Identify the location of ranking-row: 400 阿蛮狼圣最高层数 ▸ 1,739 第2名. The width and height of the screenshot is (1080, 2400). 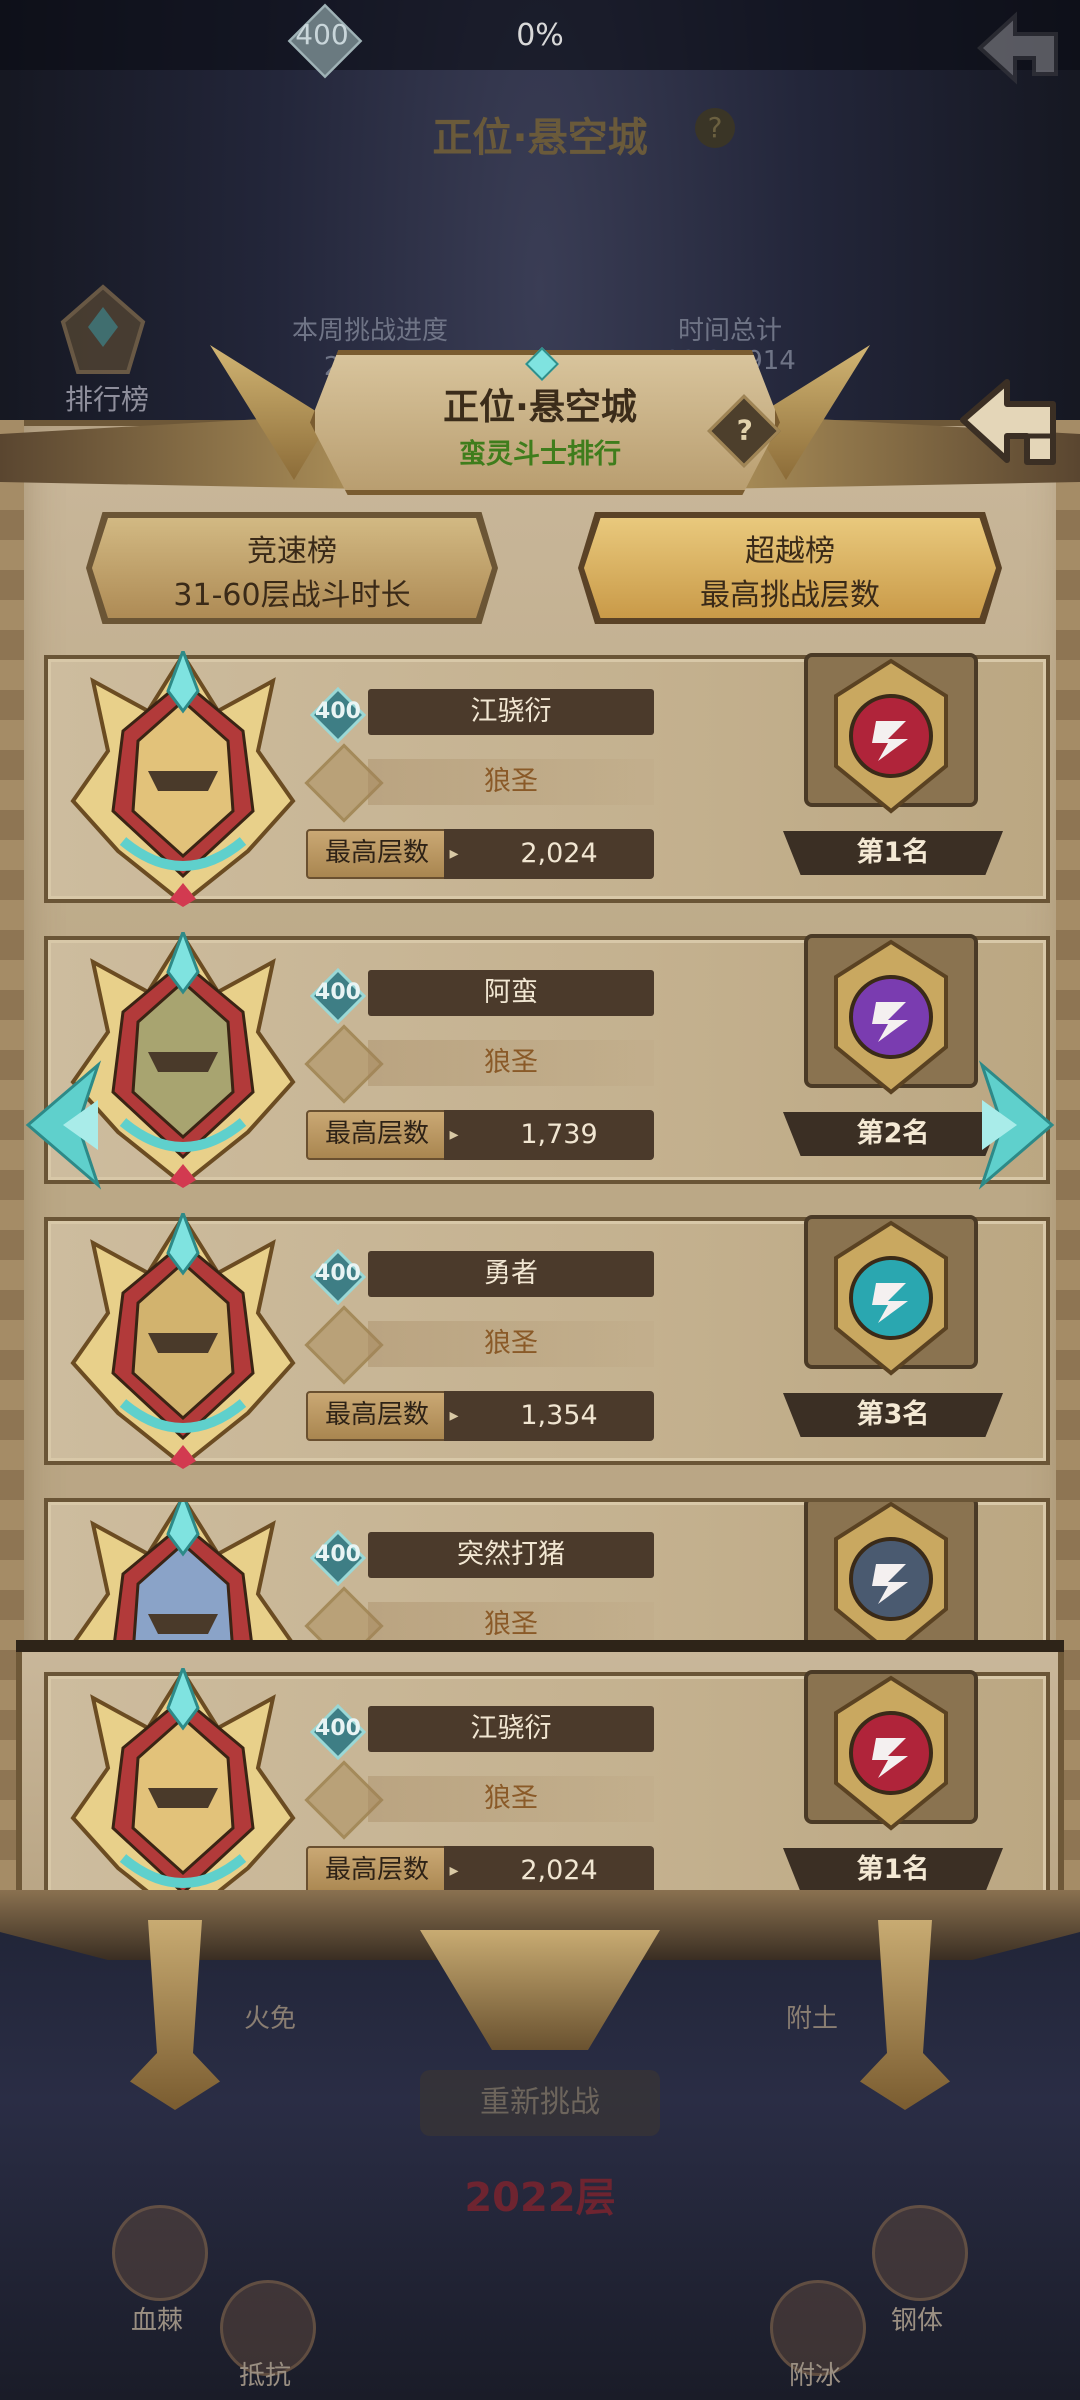
(547, 1060).